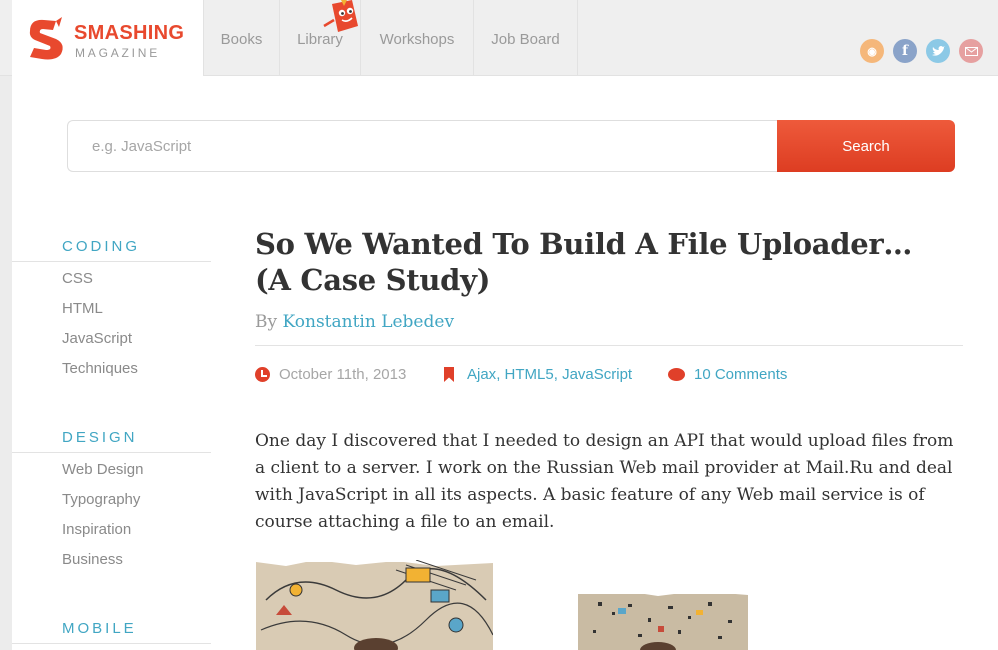 This screenshot has height=650, width=998. Describe the element at coordinates (423, 146) in the screenshot. I see `search-input` at that location.